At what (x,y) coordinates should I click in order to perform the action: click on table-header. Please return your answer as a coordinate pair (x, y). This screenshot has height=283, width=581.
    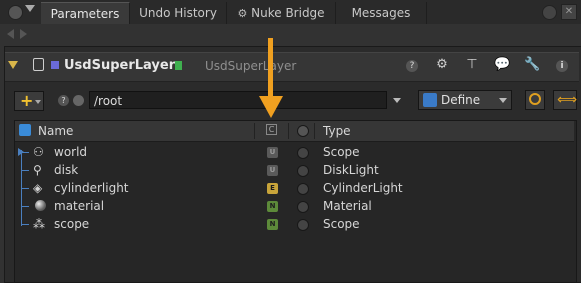
    Looking at the image, I should click on (294, 131).